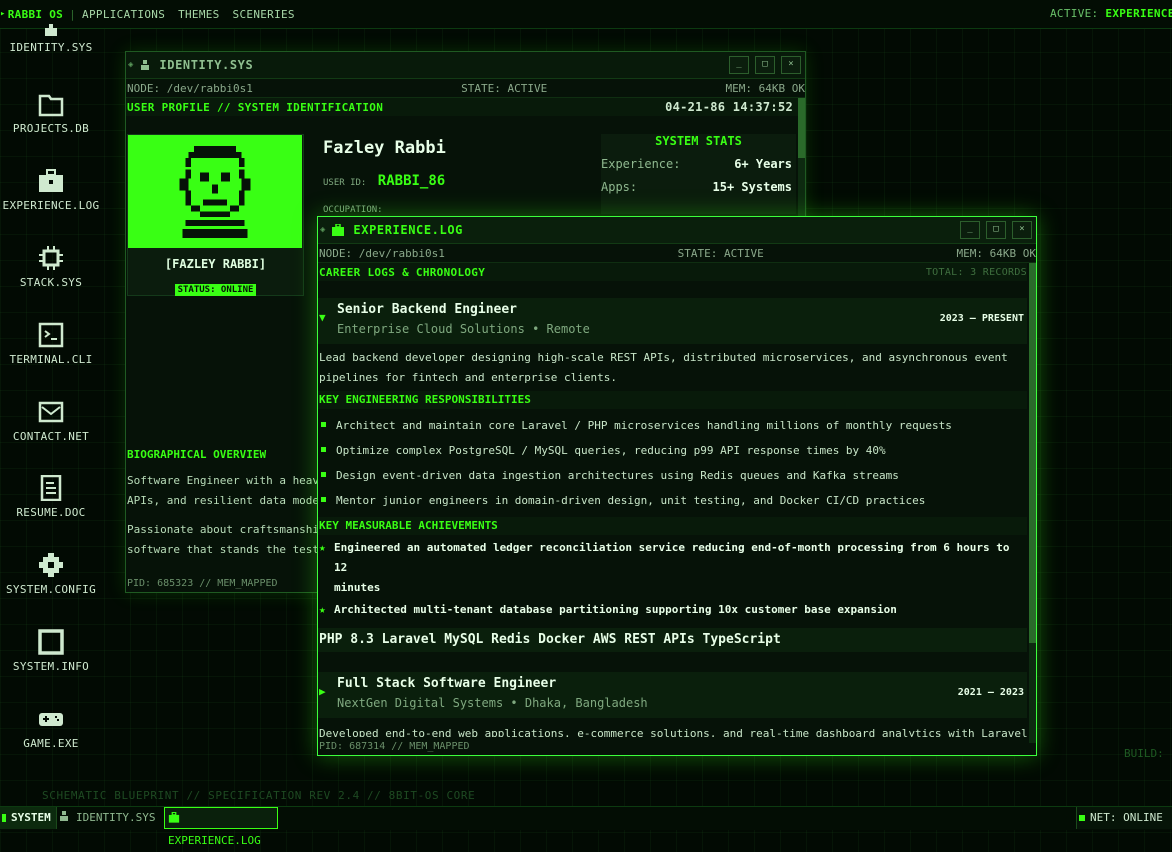 Image resolution: width=1172 pixels, height=852 pixels. What do you see at coordinates (51, 666) in the screenshot?
I see `desktop-icon-label: SYSTEM.INFO` at bounding box center [51, 666].